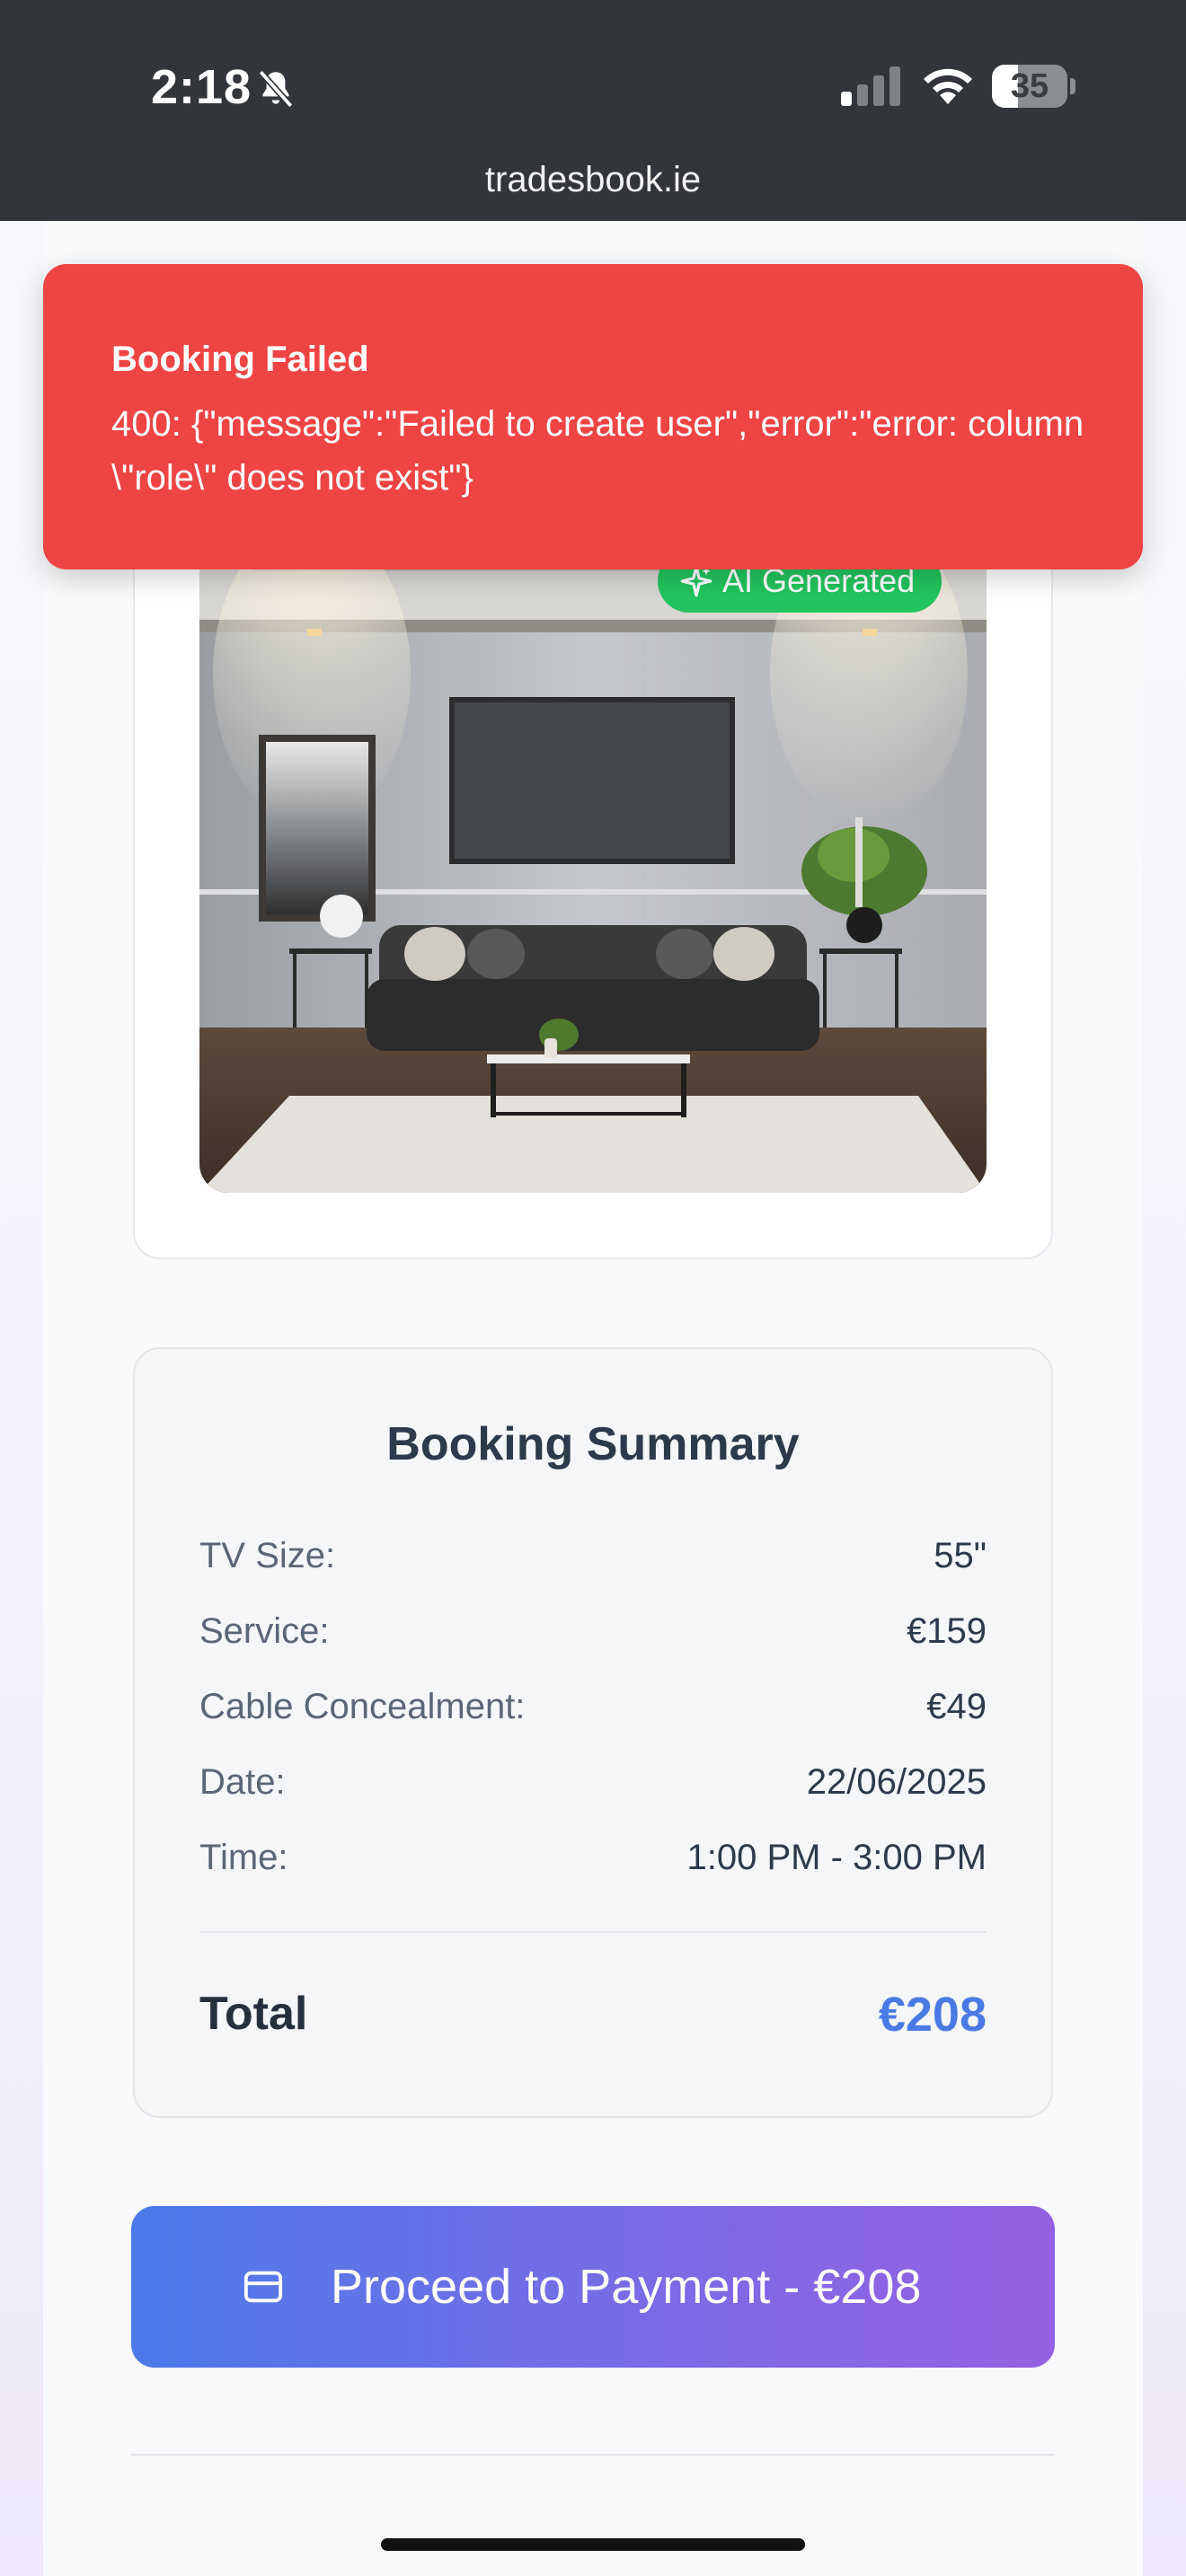  Describe the element at coordinates (362, 1706) in the screenshot. I see `summary-label-cable: Cable Concealment:` at that location.